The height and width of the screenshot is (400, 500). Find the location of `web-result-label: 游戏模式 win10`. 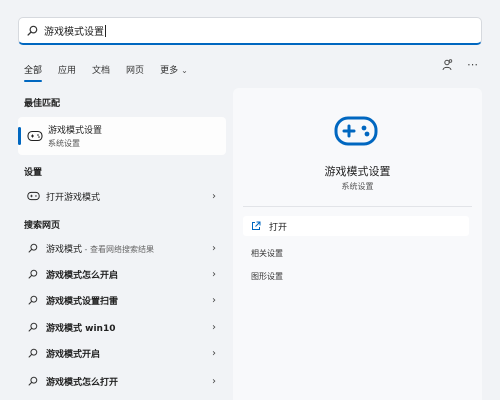

web-result-label: 游戏模式 win10 is located at coordinates (81, 328).